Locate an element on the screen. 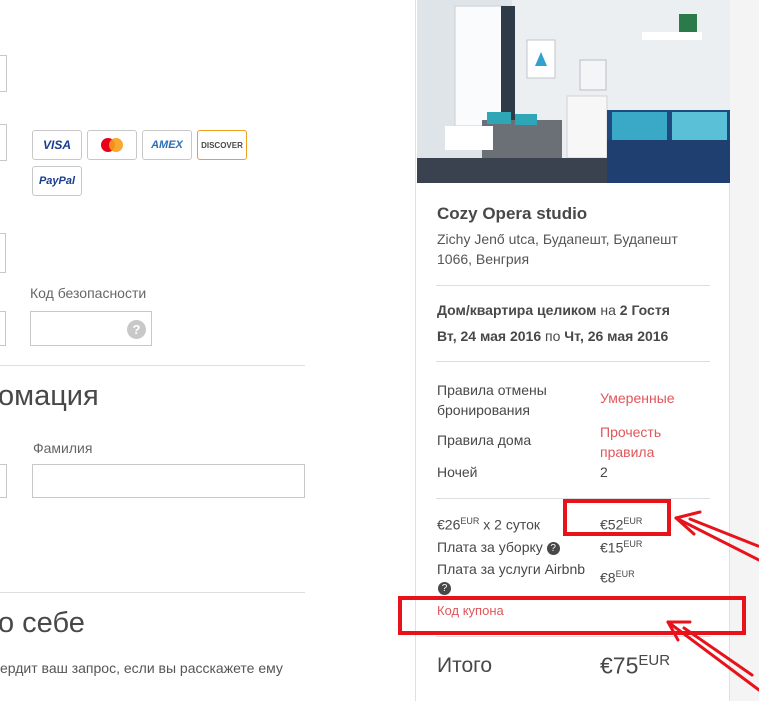 The height and width of the screenshot is (701, 759). total-currency: EUR is located at coordinates (654, 660).